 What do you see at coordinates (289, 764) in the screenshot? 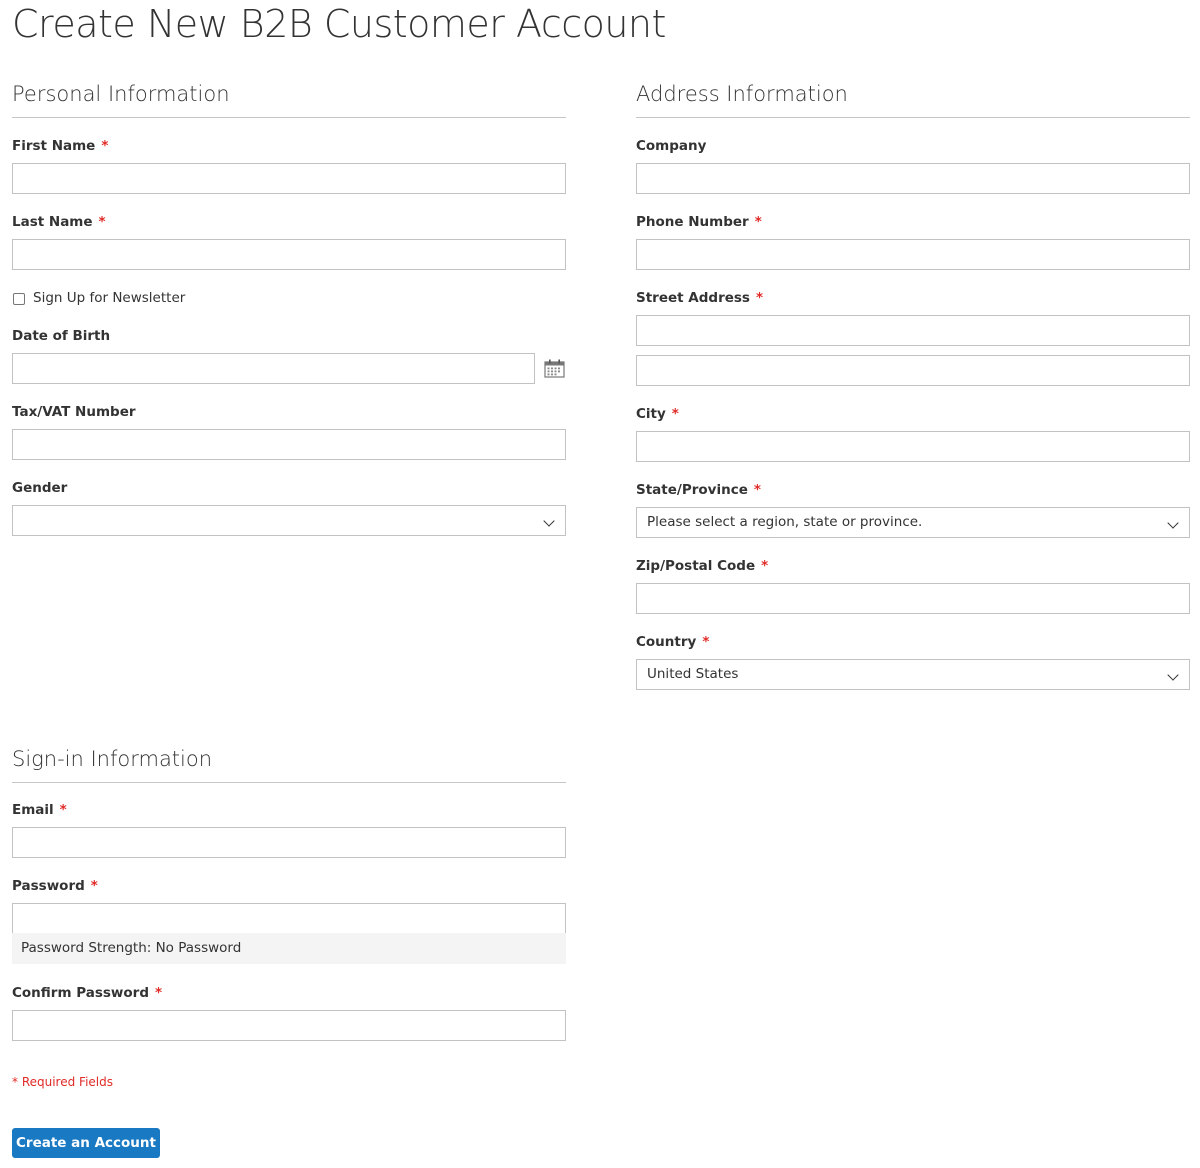
I see `signin-information-legend: Sign-in Information` at bounding box center [289, 764].